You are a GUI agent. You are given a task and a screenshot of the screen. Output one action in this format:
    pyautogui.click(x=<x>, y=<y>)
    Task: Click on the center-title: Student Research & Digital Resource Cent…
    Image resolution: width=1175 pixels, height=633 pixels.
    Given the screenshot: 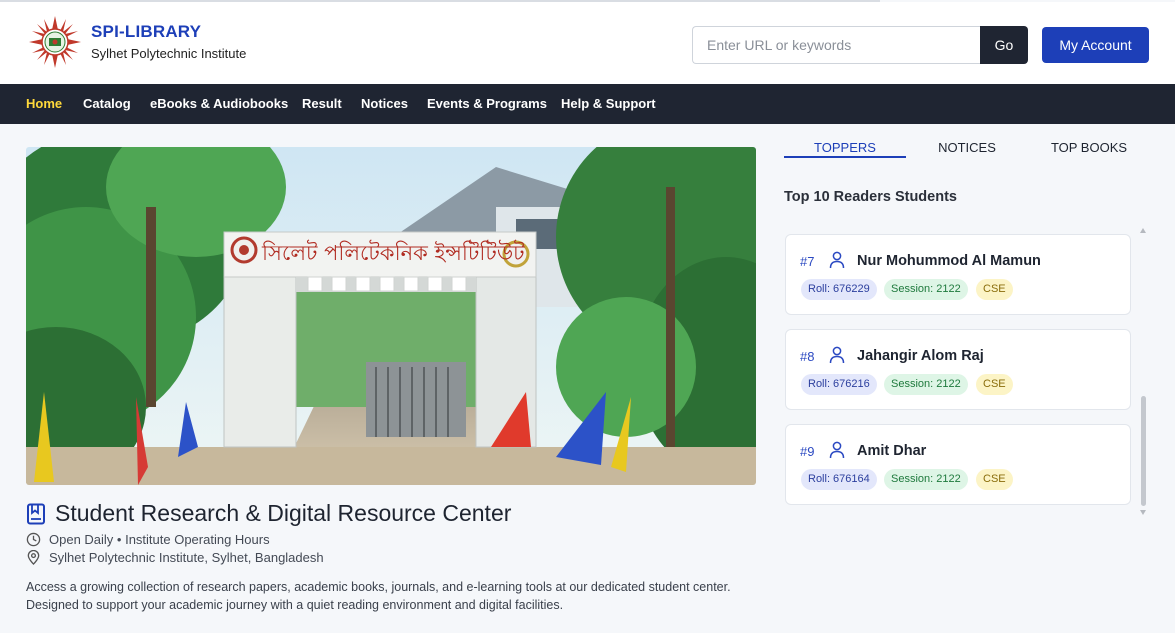 What is the action you would take?
    pyautogui.click(x=283, y=513)
    